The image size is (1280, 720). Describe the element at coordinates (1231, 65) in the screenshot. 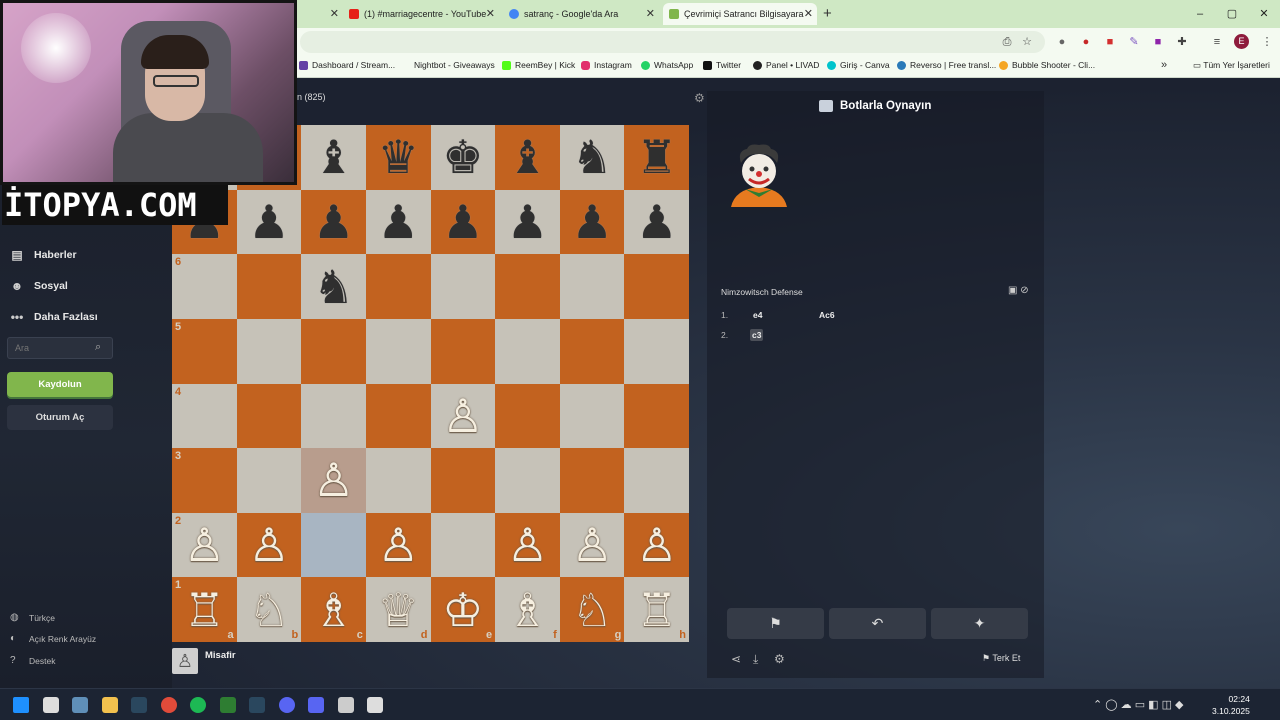

I see `all-bookmarks-folder: ▭ Tüm Yer İşaretleri` at that location.